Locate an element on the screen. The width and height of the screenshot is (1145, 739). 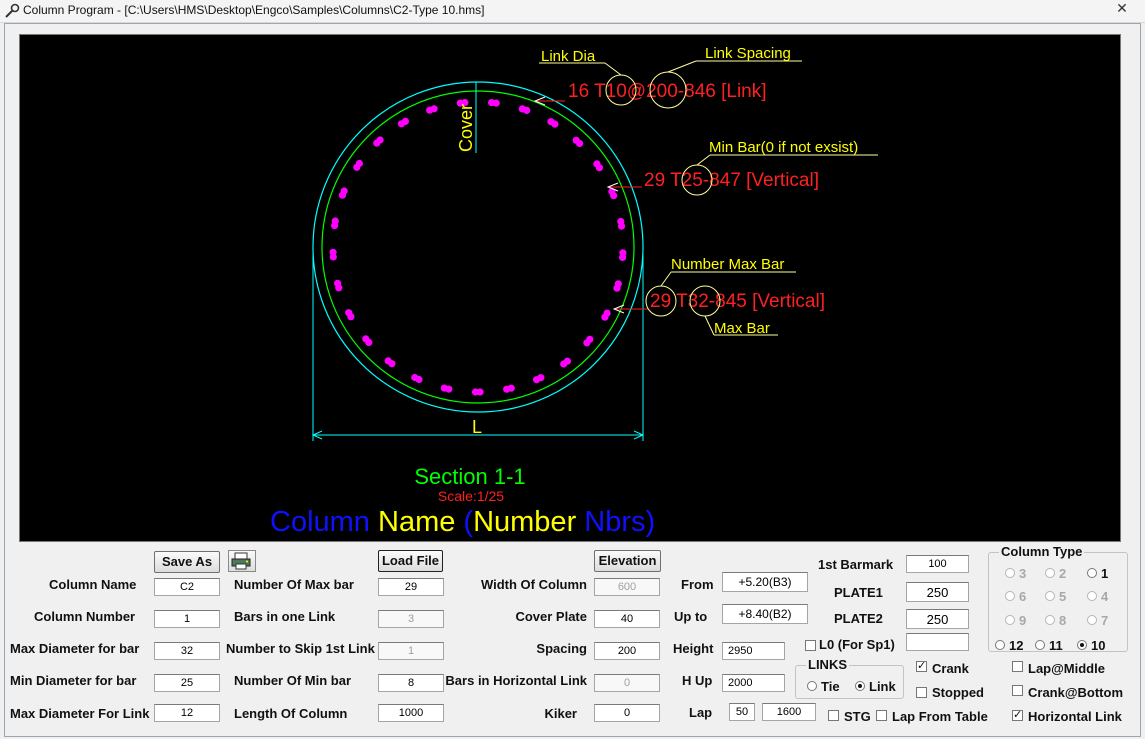
lap-middle-checkbox is located at coordinates (1017, 666).